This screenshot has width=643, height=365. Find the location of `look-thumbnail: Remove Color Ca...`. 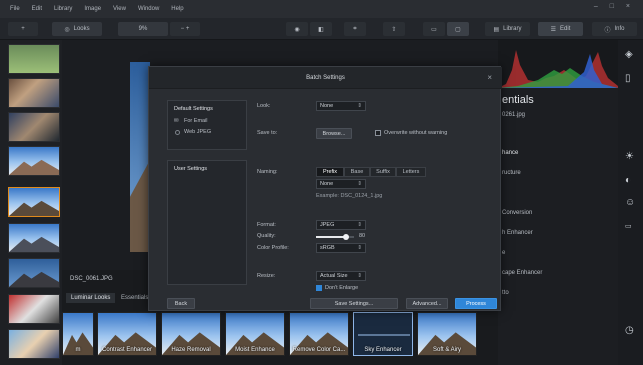

look-thumbnail: Remove Color Ca... is located at coordinates (319, 334).